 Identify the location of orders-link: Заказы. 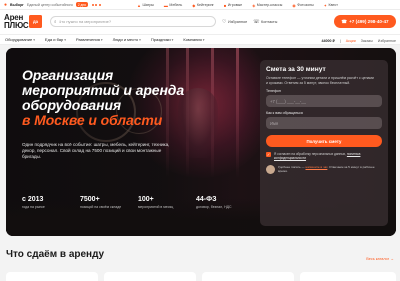
(367, 41).